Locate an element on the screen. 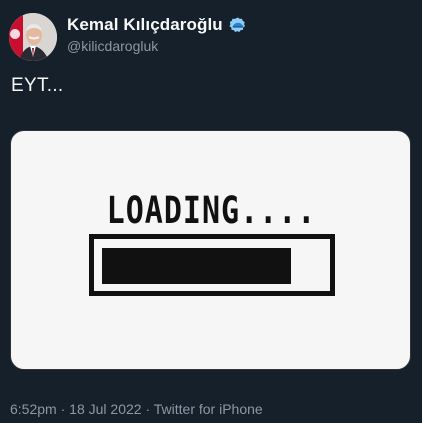 This screenshot has height=423, width=422. avatar-image is located at coordinates (33, 37).